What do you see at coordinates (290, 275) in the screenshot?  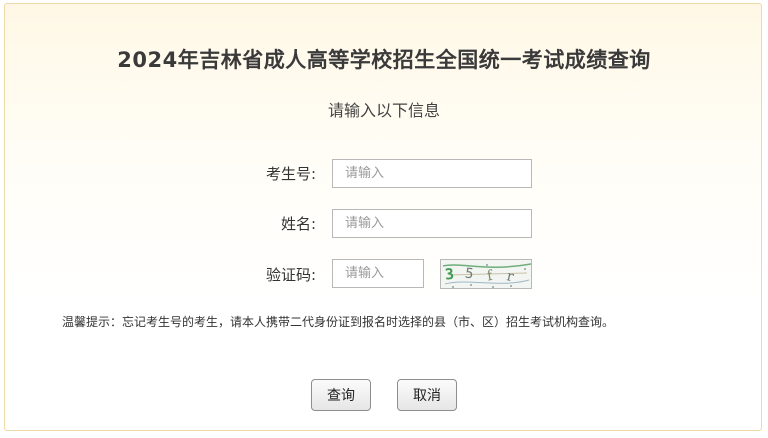 I see `captcha-label: 验证码:` at bounding box center [290, 275].